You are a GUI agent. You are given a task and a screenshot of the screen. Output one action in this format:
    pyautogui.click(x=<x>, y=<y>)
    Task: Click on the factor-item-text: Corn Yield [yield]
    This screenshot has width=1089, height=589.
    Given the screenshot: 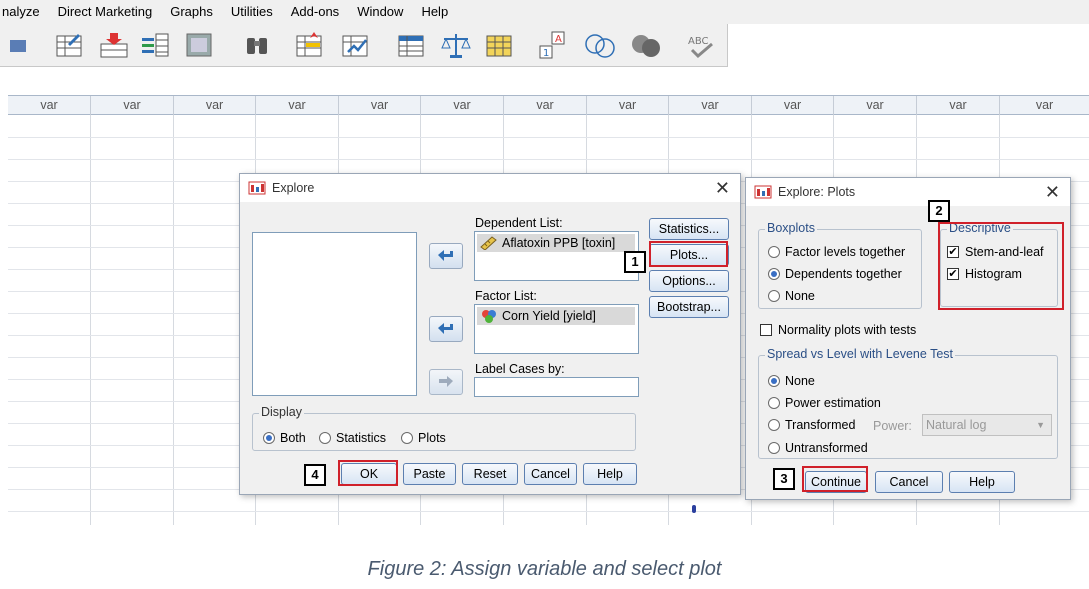 What is the action you would take?
    pyautogui.click(x=549, y=316)
    